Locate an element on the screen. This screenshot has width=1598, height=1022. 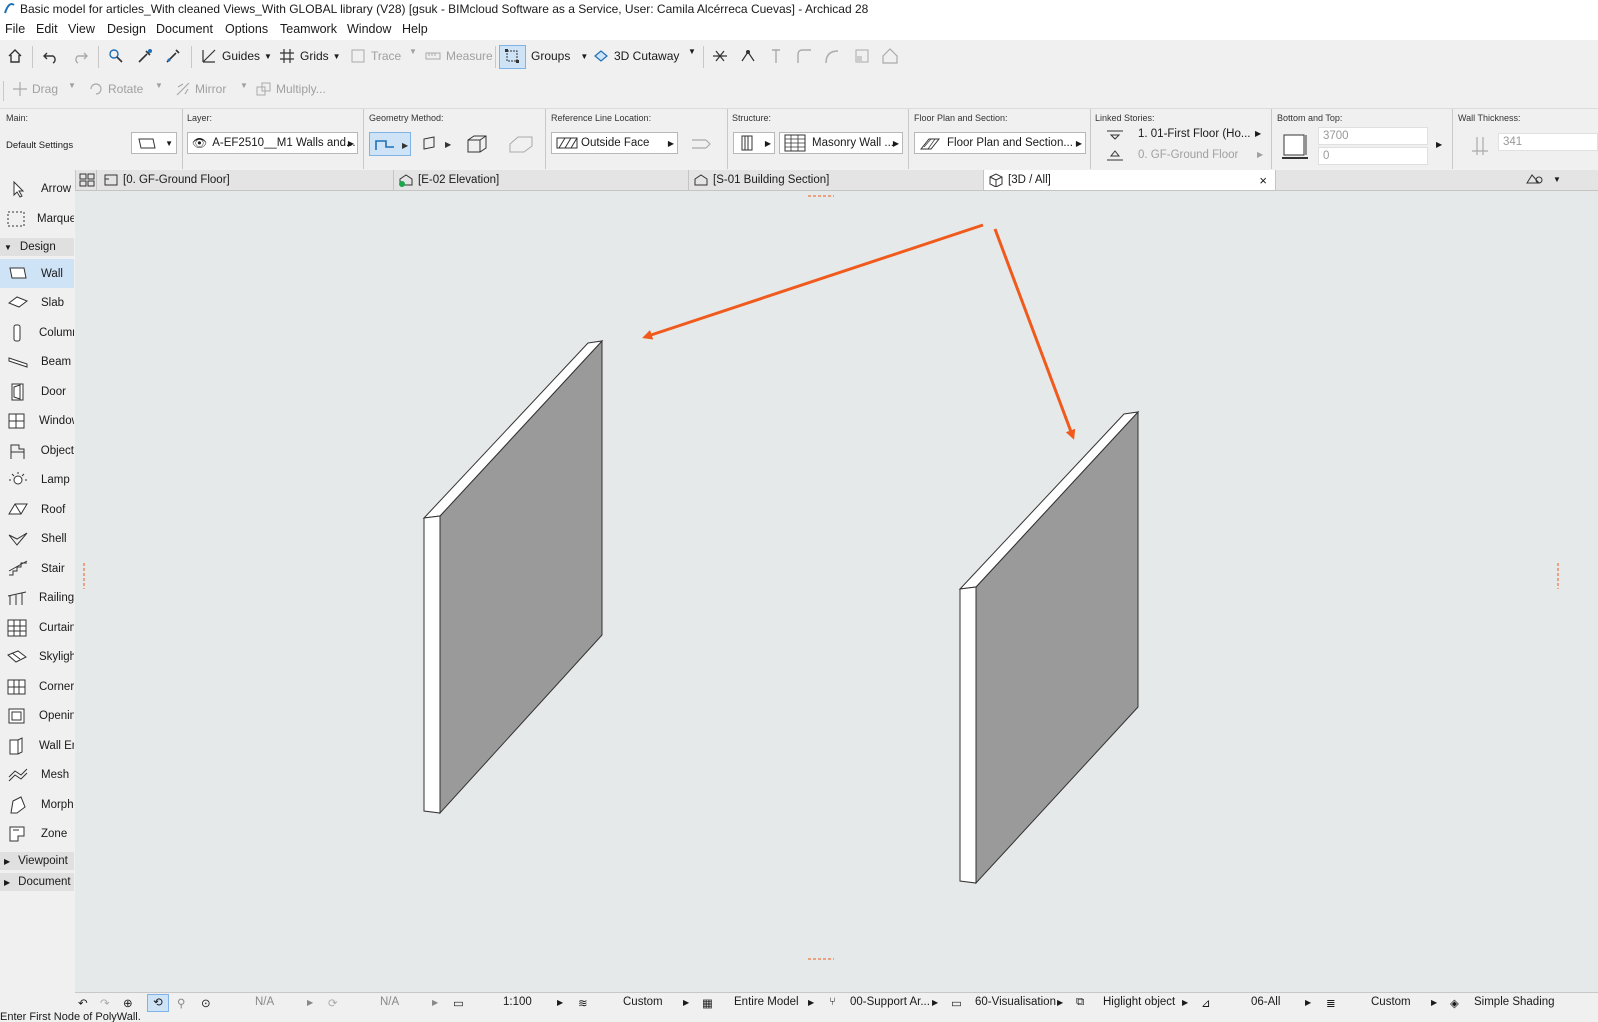
top-offset-field: 3700 is located at coordinates (1373, 136).